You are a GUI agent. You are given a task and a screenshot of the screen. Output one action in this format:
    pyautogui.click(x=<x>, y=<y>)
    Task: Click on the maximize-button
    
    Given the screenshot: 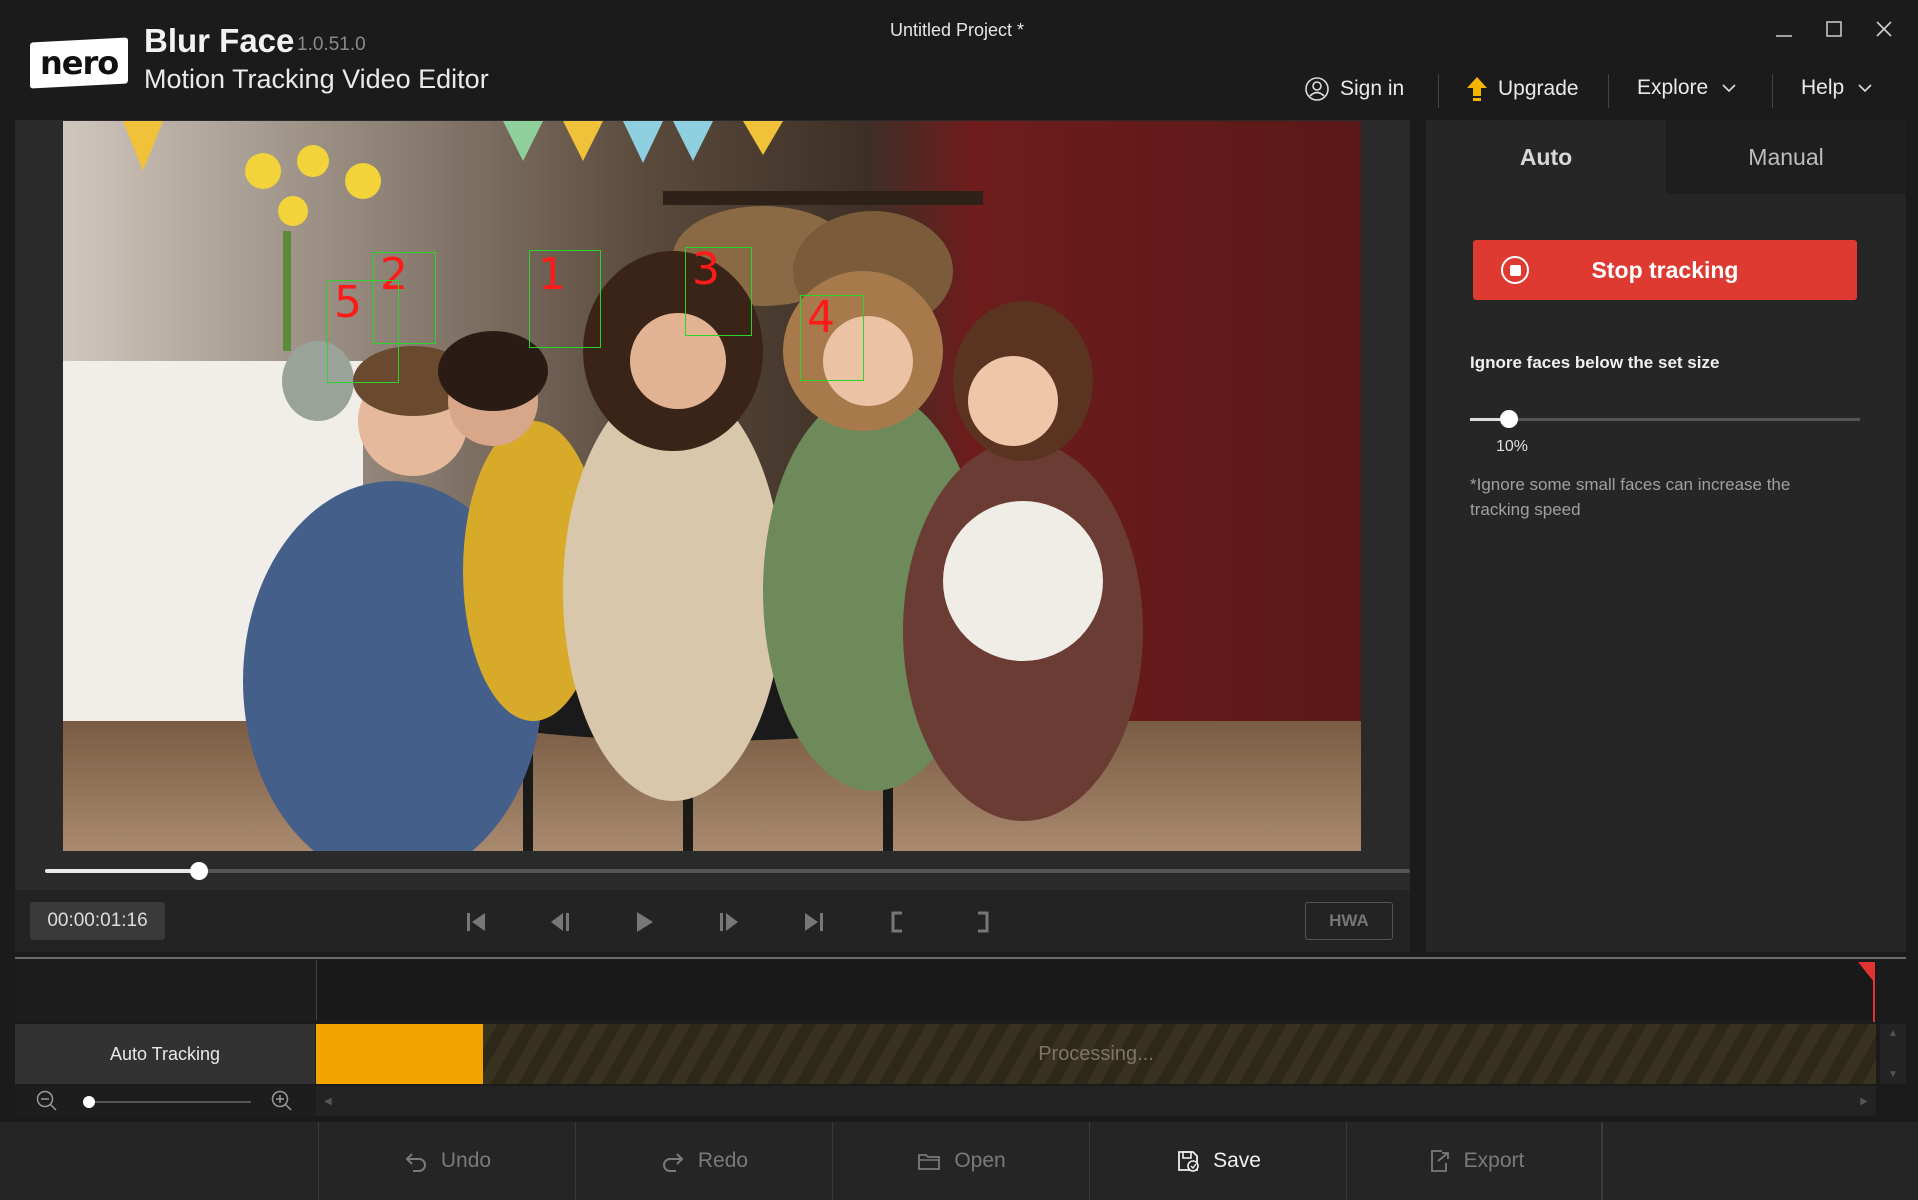 What is the action you would take?
    pyautogui.click(x=1834, y=29)
    